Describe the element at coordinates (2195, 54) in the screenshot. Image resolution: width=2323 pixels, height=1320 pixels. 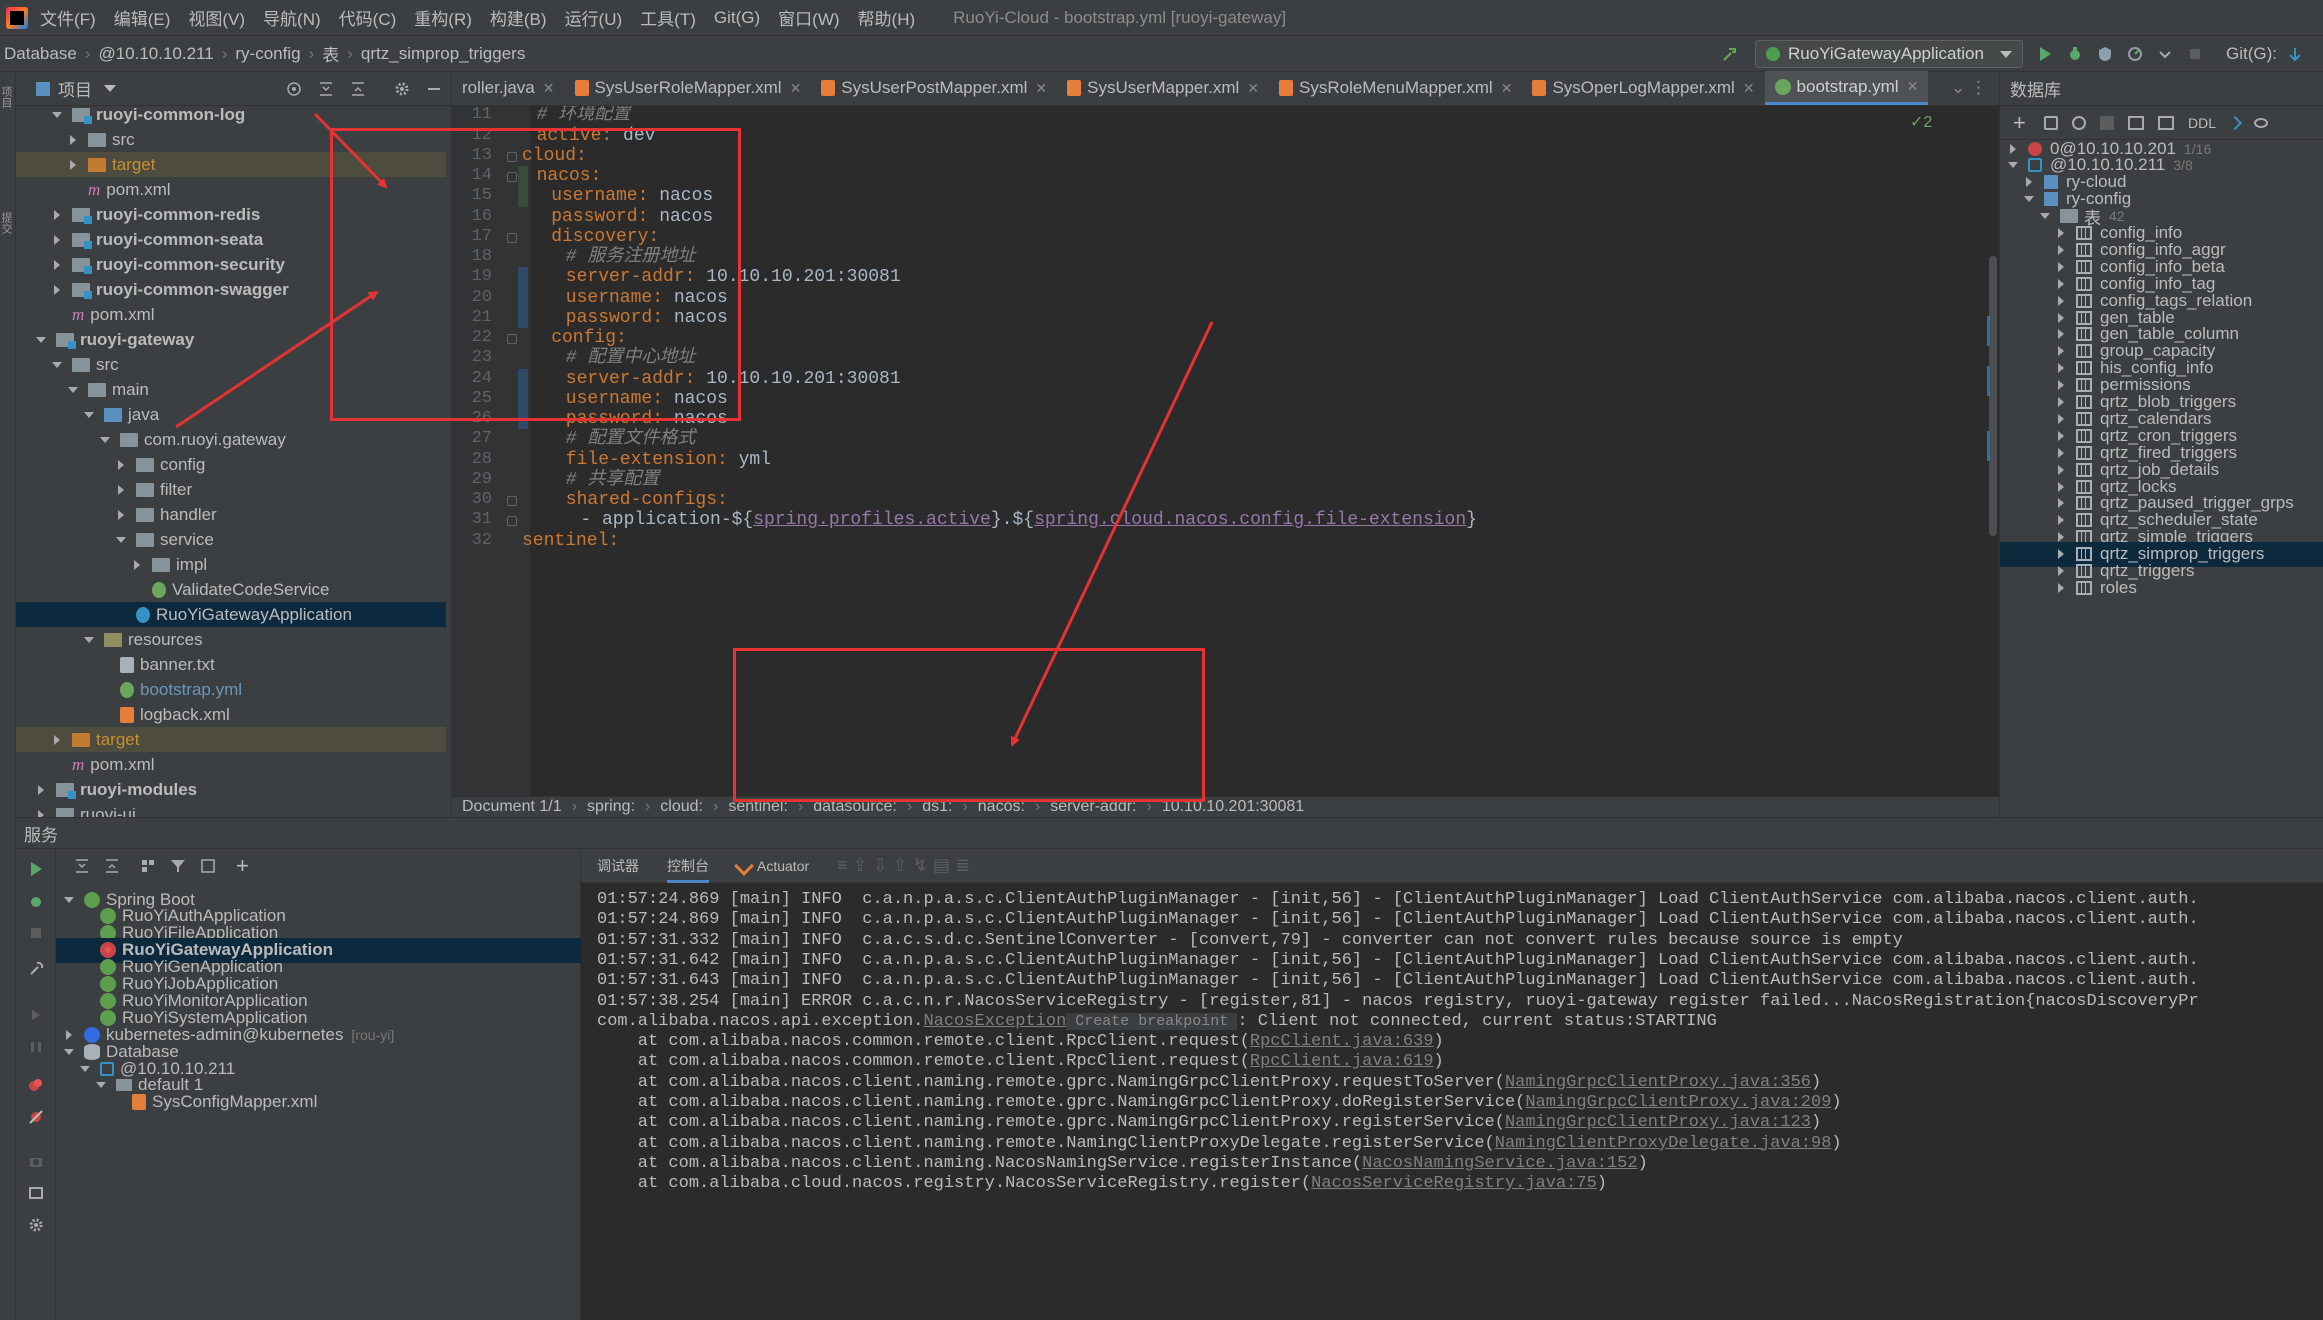
I see `stop-icon` at that location.